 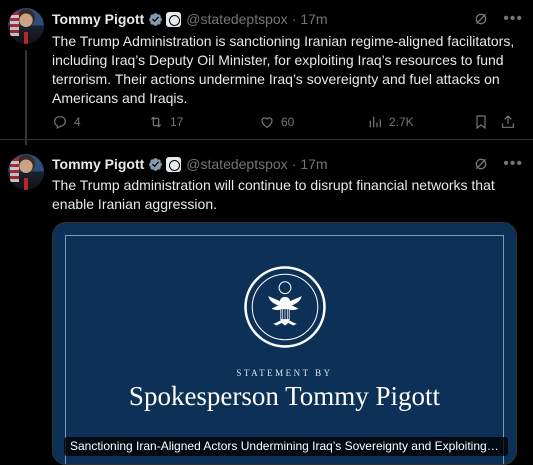 I want to click on reply-button: 4, so click(x=66, y=122).